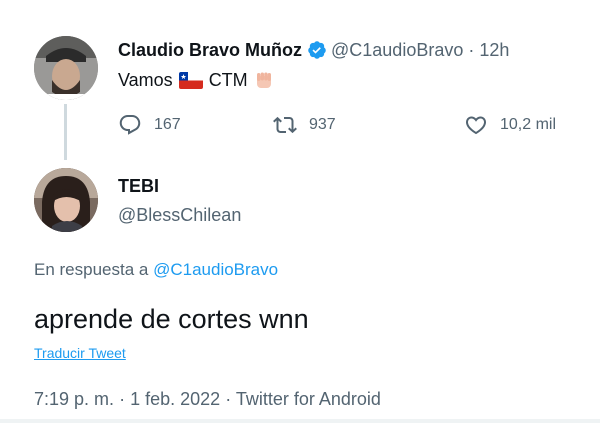  Describe the element at coordinates (285, 125) in the screenshot. I see `retweet-icon` at that location.